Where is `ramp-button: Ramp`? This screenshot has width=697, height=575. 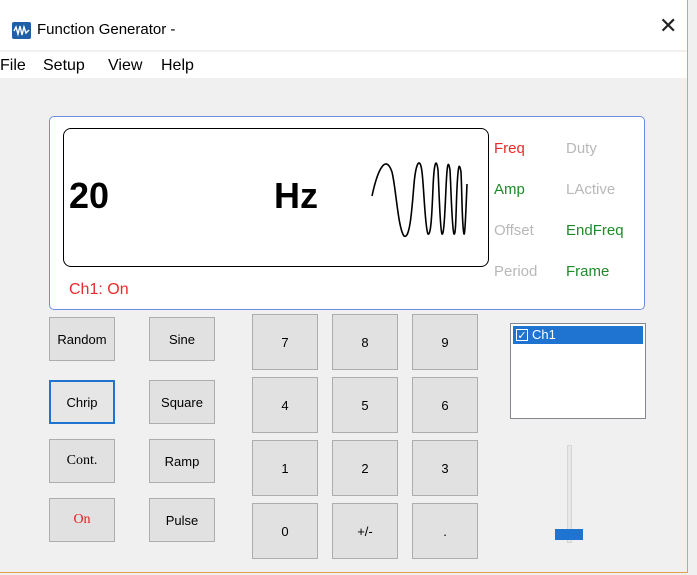
ramp-button: Ramp is located at coordinates (182, 461).